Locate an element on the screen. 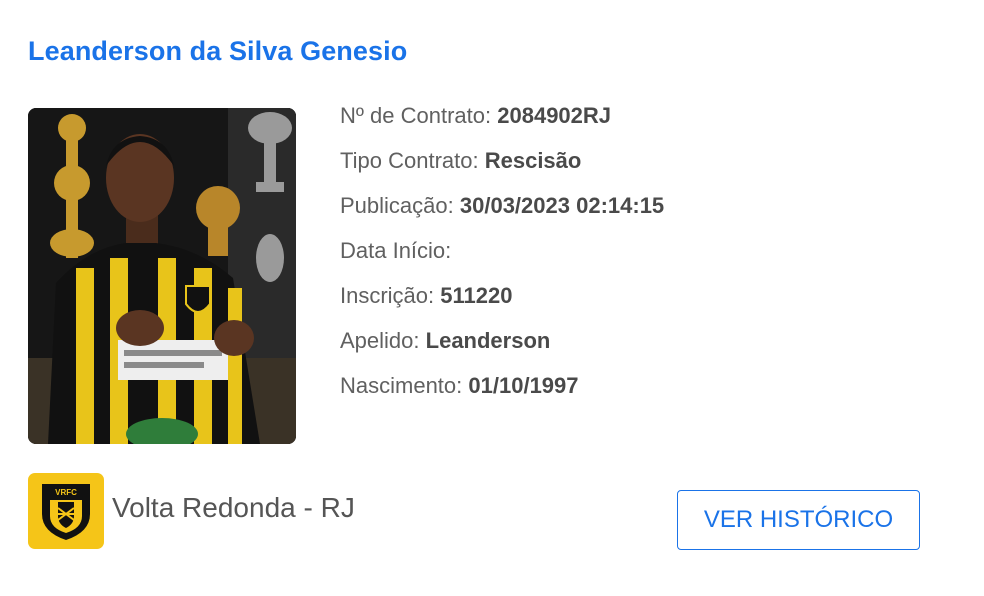 This screenshot has height=596, width=984. birth-date-row: Nascimento: 01/10/1997 is located at coordinates (502, 392).